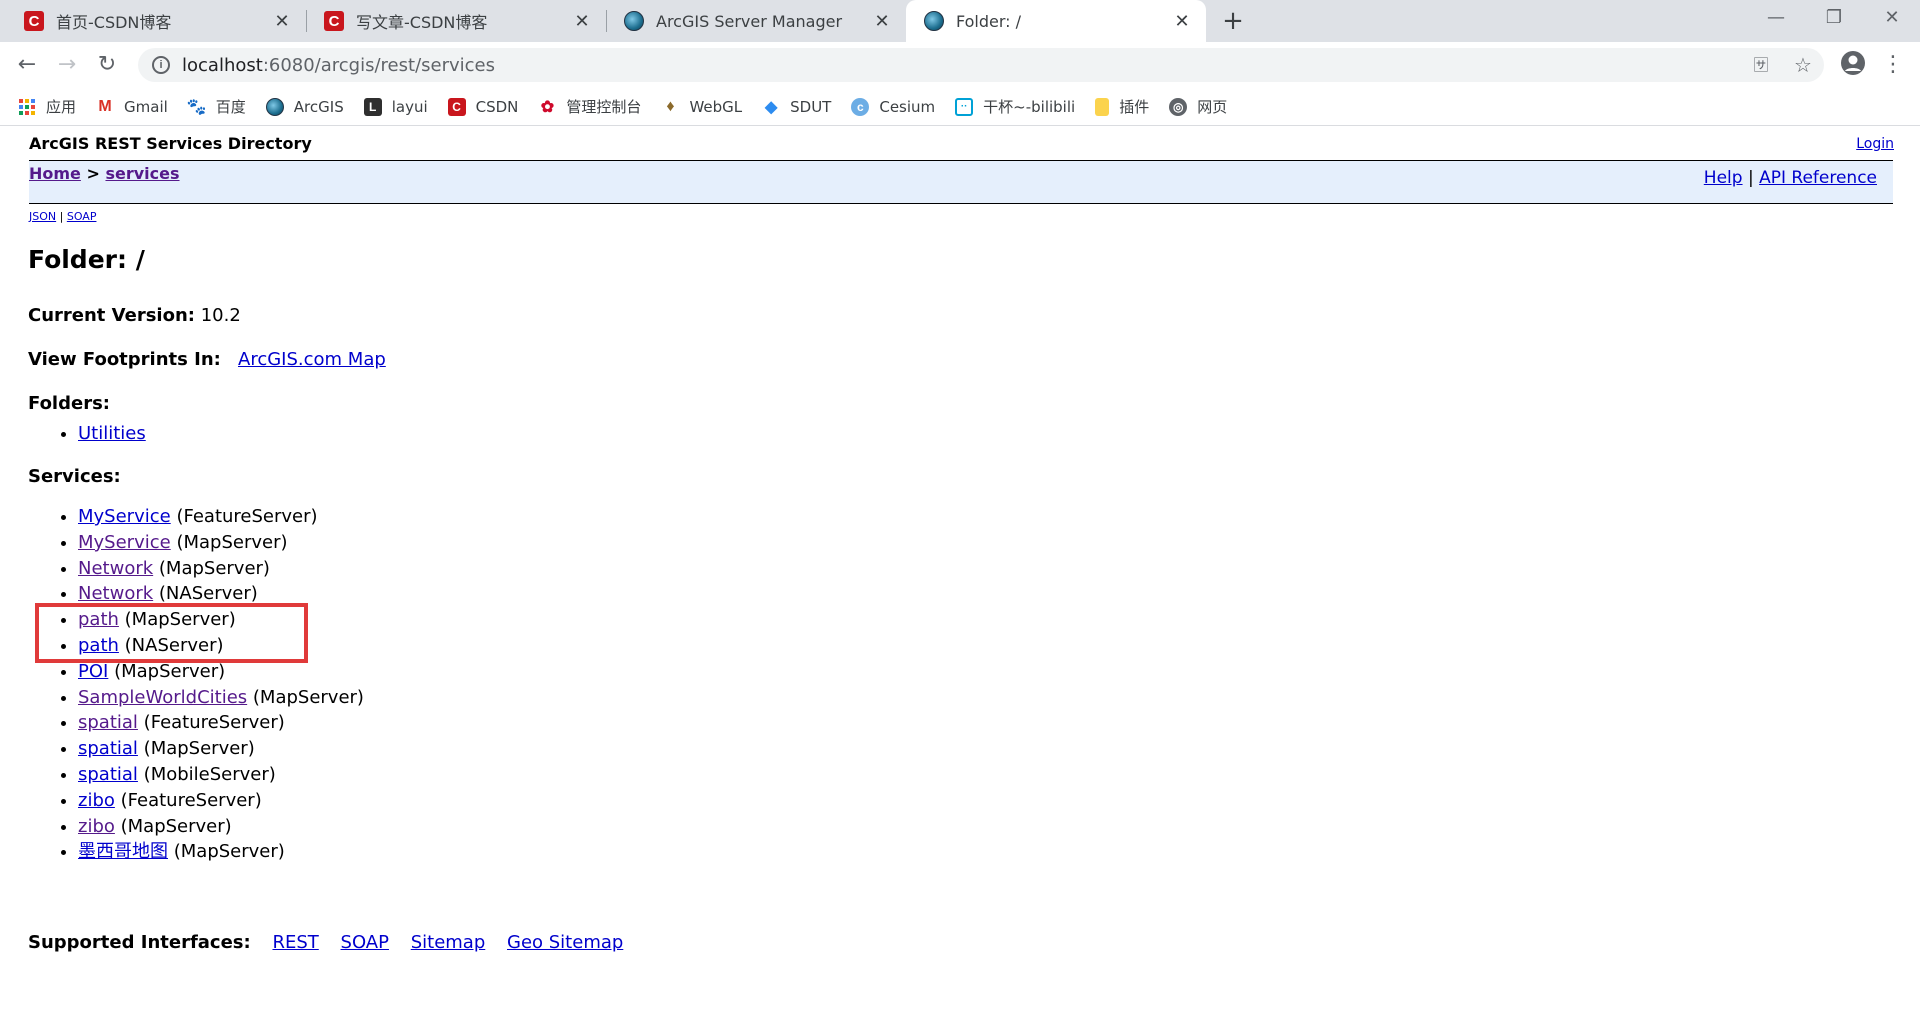 This screenshot has width=1920, height=1029. I want to click on current-version: Current Version: 10.2, so click(134, 315).